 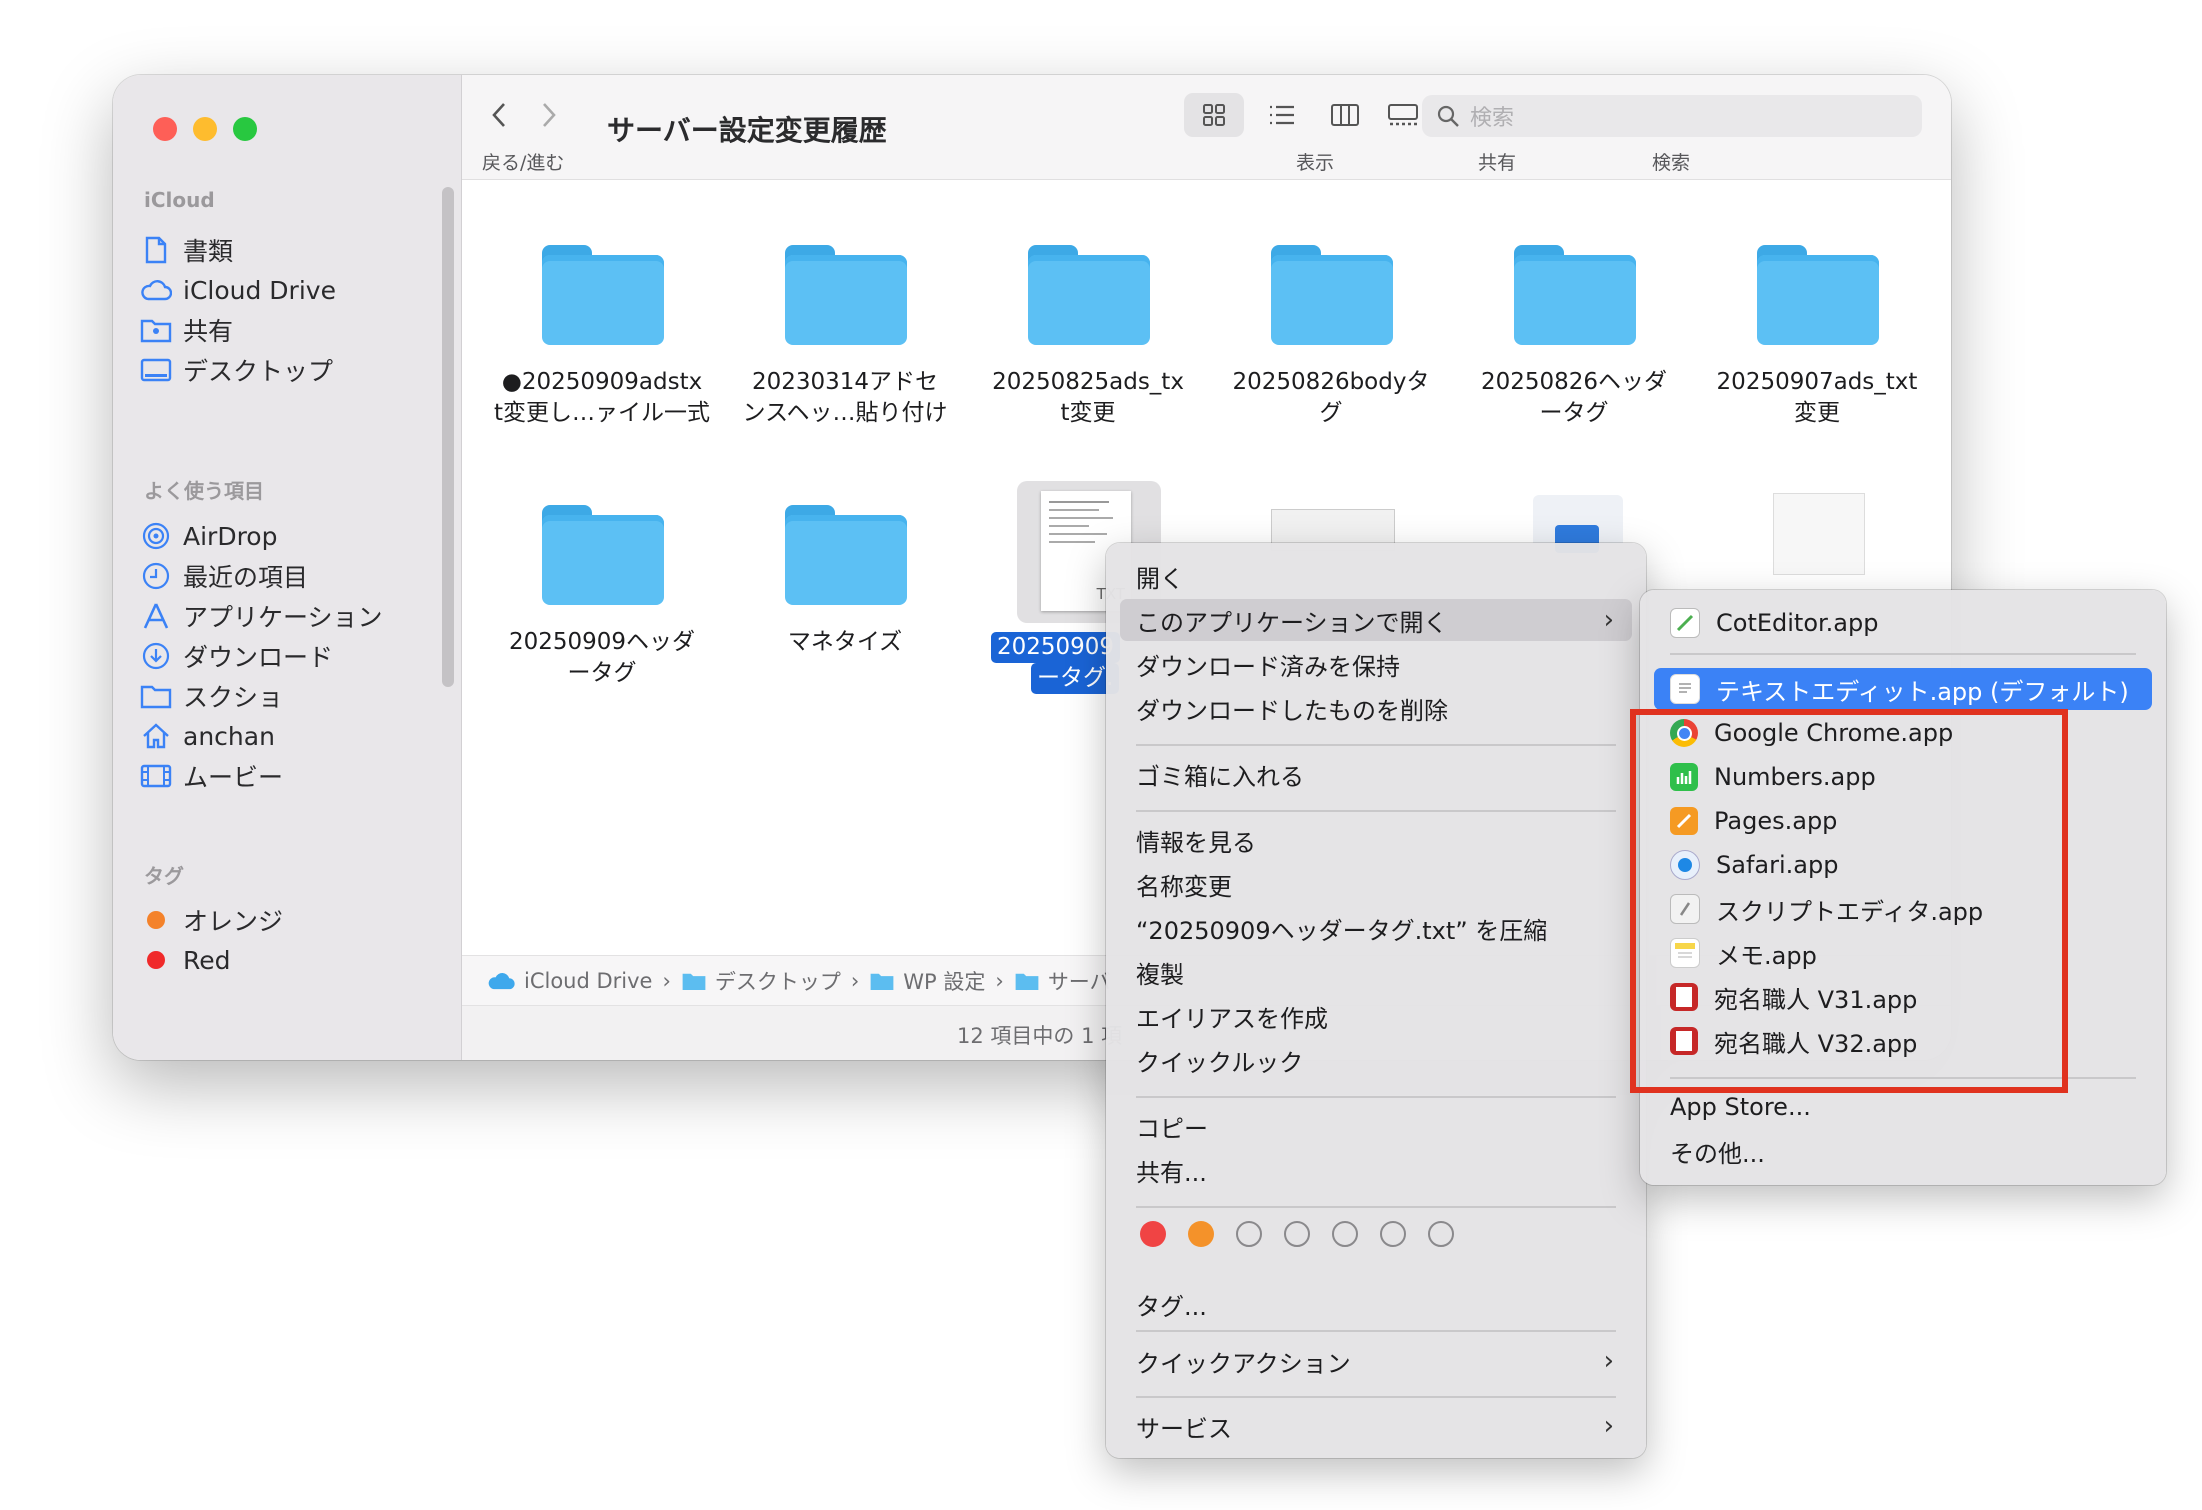 What do you see at coordinates (1376, 664) in the screenshot?
I see `menu-item-keep-downloaded: ダウンロード済みを保持` at bounding box center [1376, 664].